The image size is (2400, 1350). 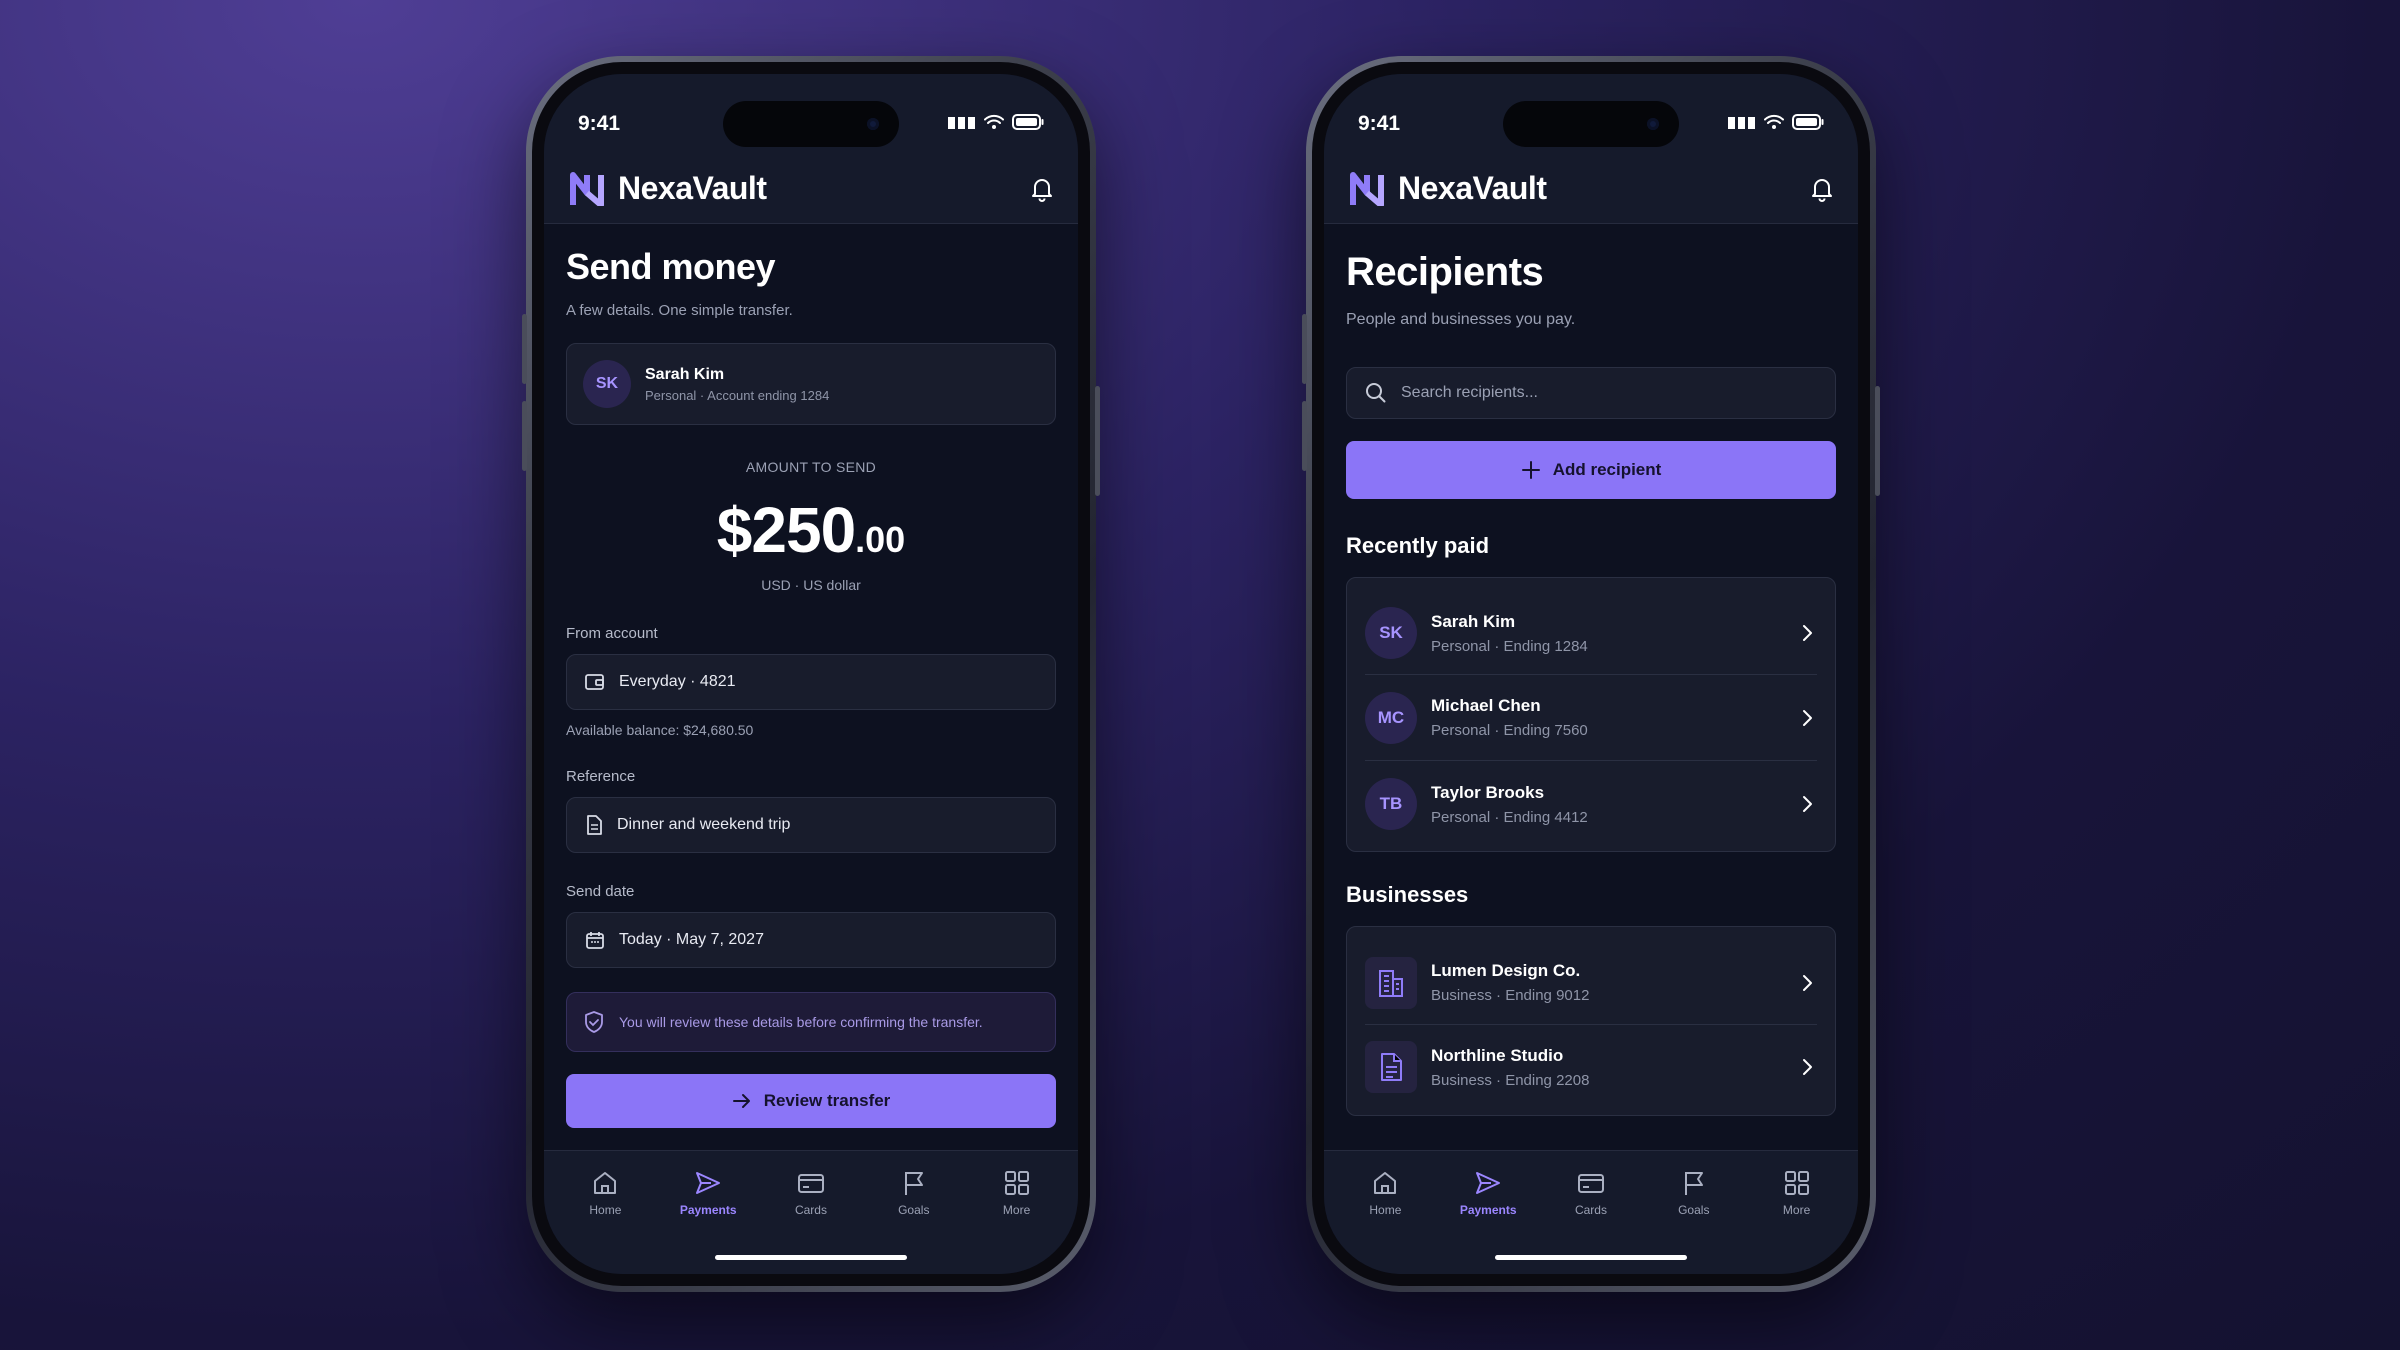 I want to click on status-icons, so click(x=996, y=122).